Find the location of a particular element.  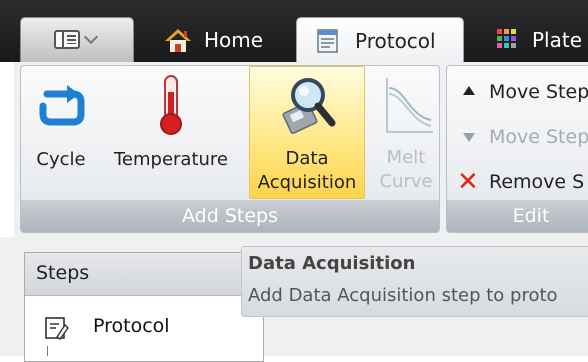

remove-step-label: Remove S is located at coordinates (537, 182).